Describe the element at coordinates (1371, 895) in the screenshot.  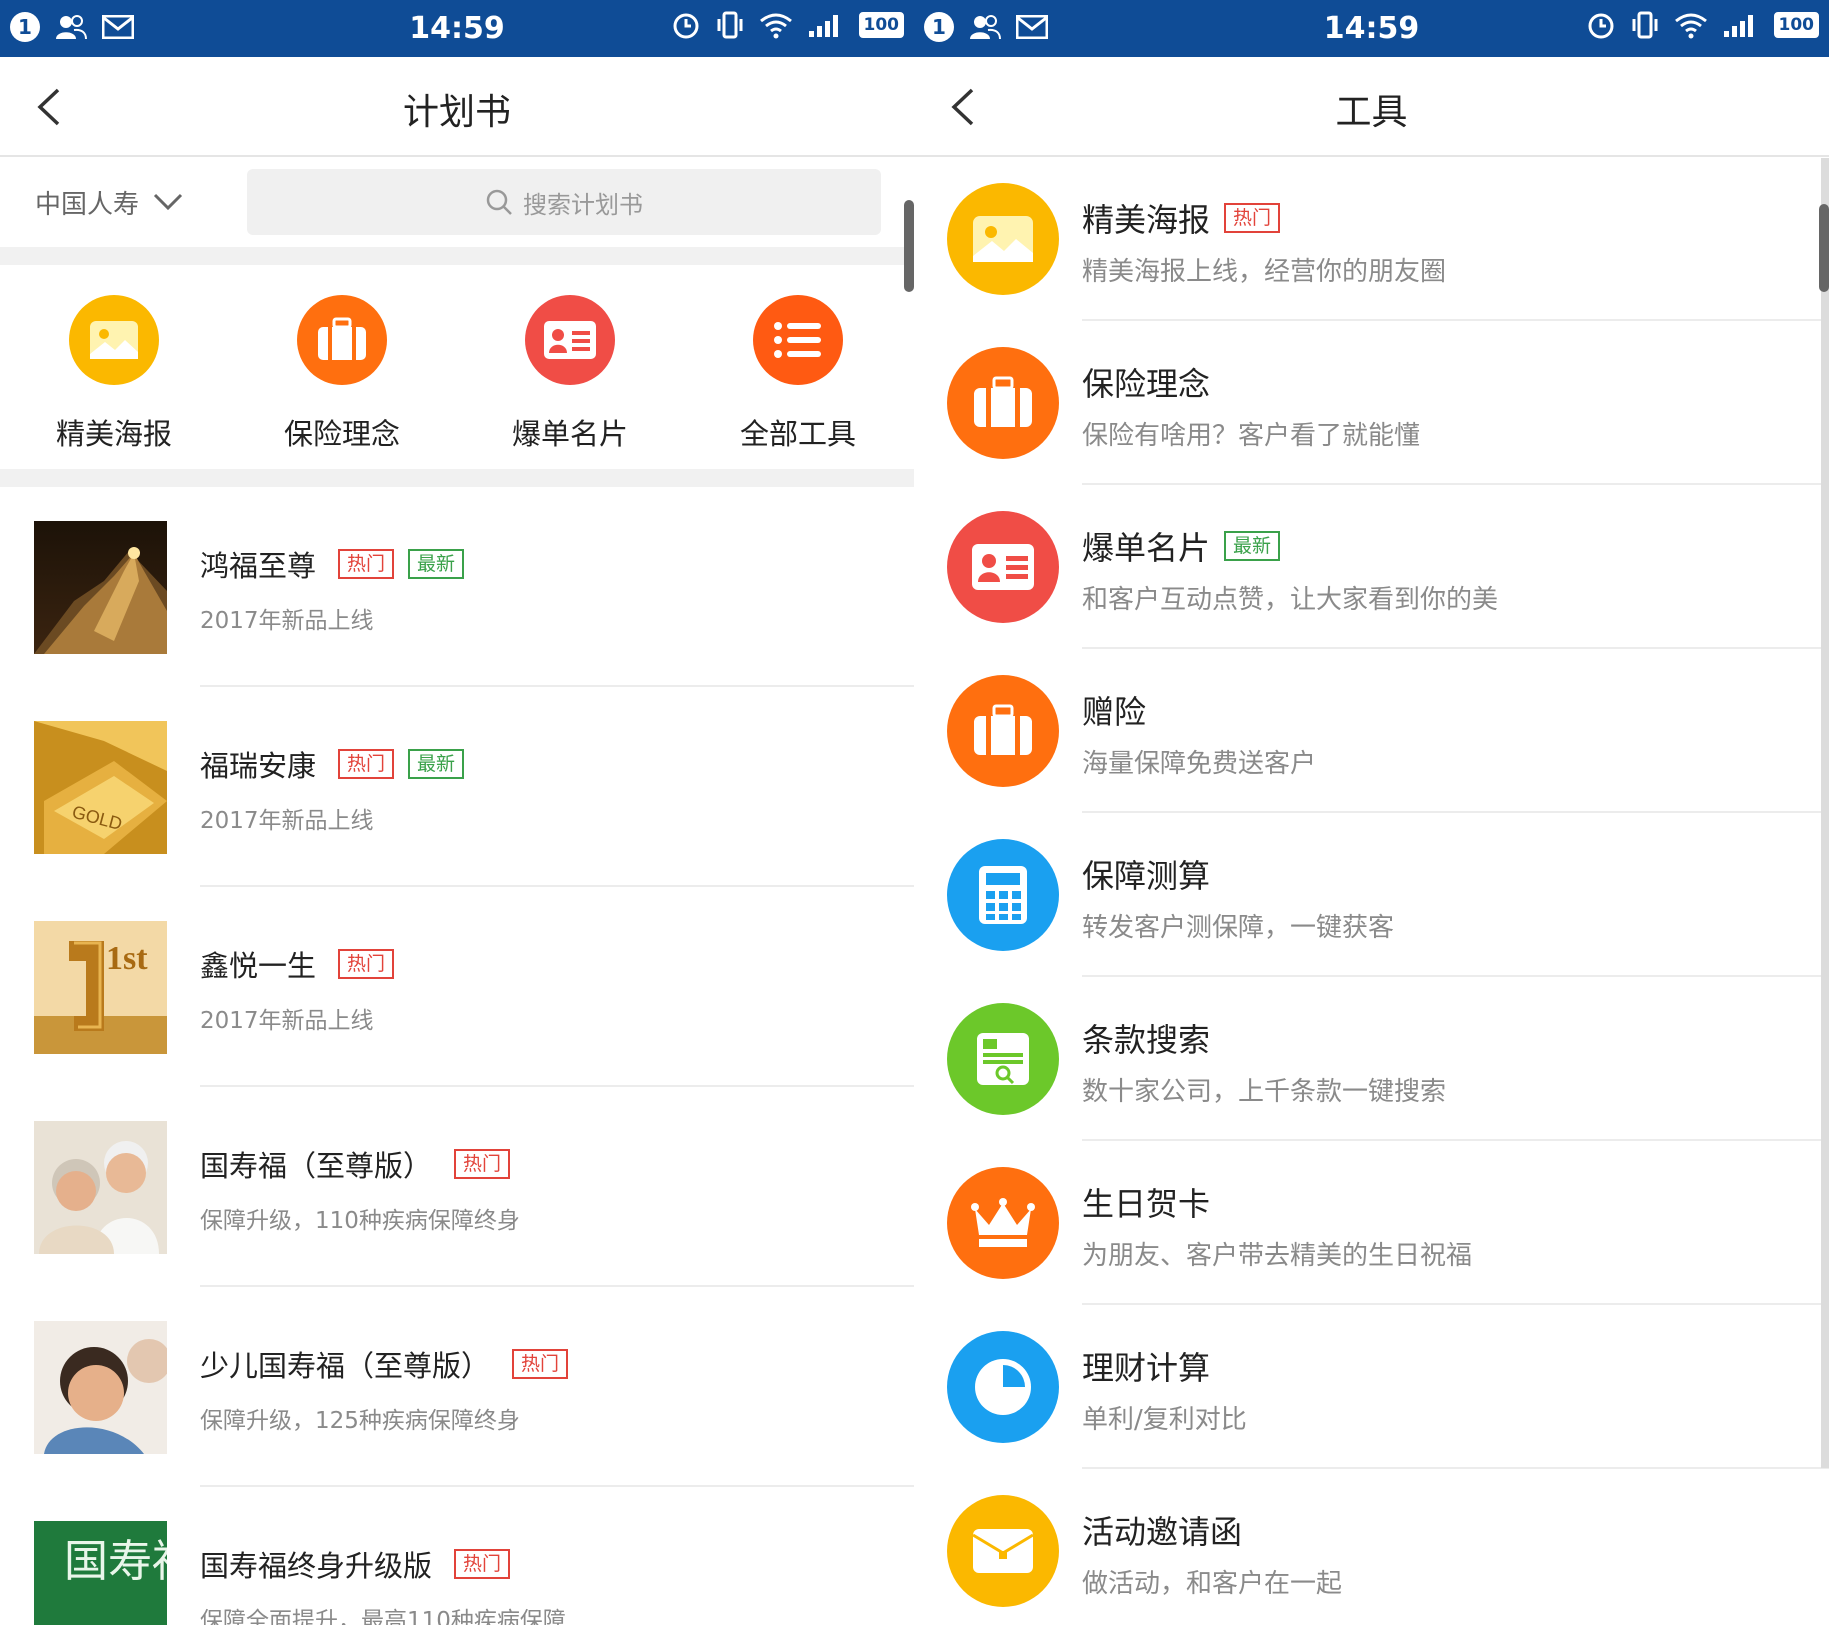
I see `list-item: 保障测算 转发客户测保障，一键获客` at that location.